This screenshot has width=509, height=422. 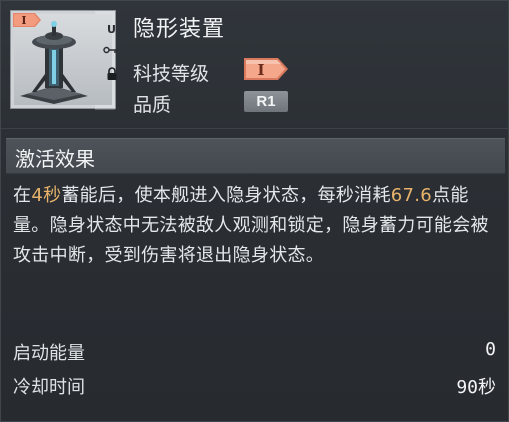 I want to click on key-icon, so click(x=110, y=50).